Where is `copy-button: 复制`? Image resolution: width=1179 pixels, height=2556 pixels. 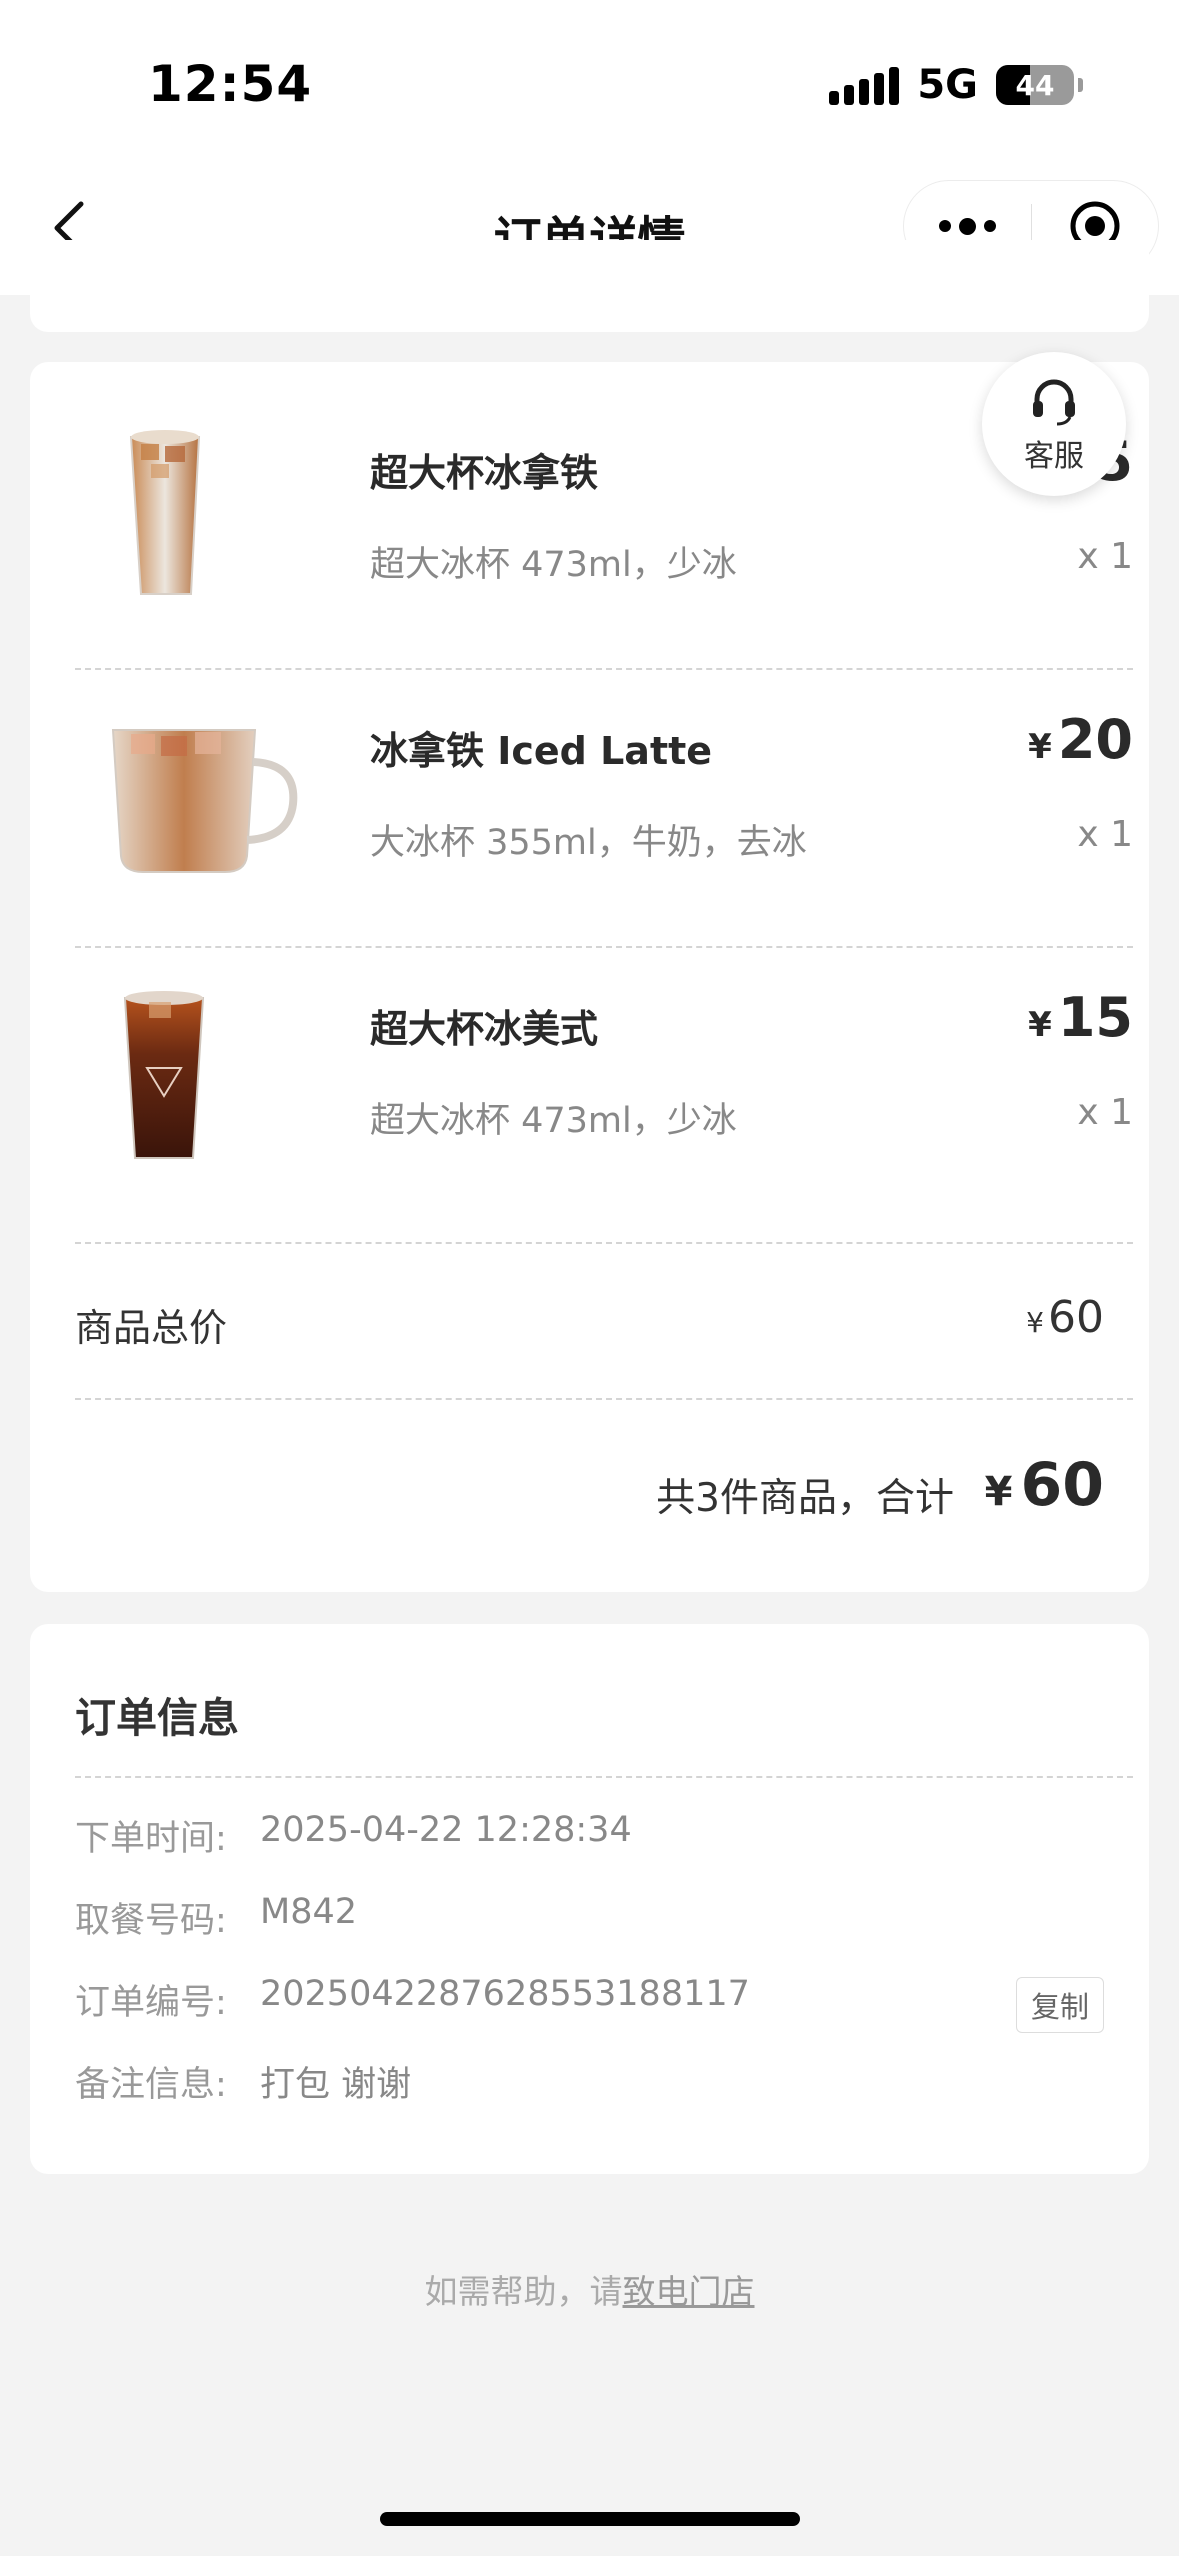
copy-button: 复制 is located at coordinates (1060, 2005).